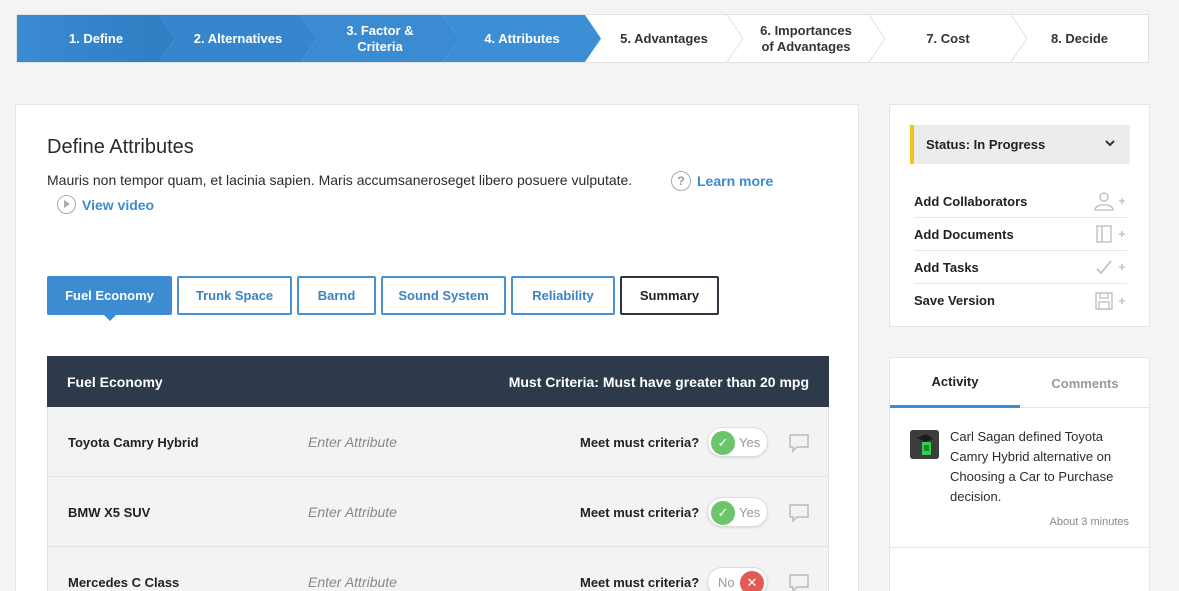  Describe the element at coordinates (924, 444) in the screenshot. I see `avatar` at that location.